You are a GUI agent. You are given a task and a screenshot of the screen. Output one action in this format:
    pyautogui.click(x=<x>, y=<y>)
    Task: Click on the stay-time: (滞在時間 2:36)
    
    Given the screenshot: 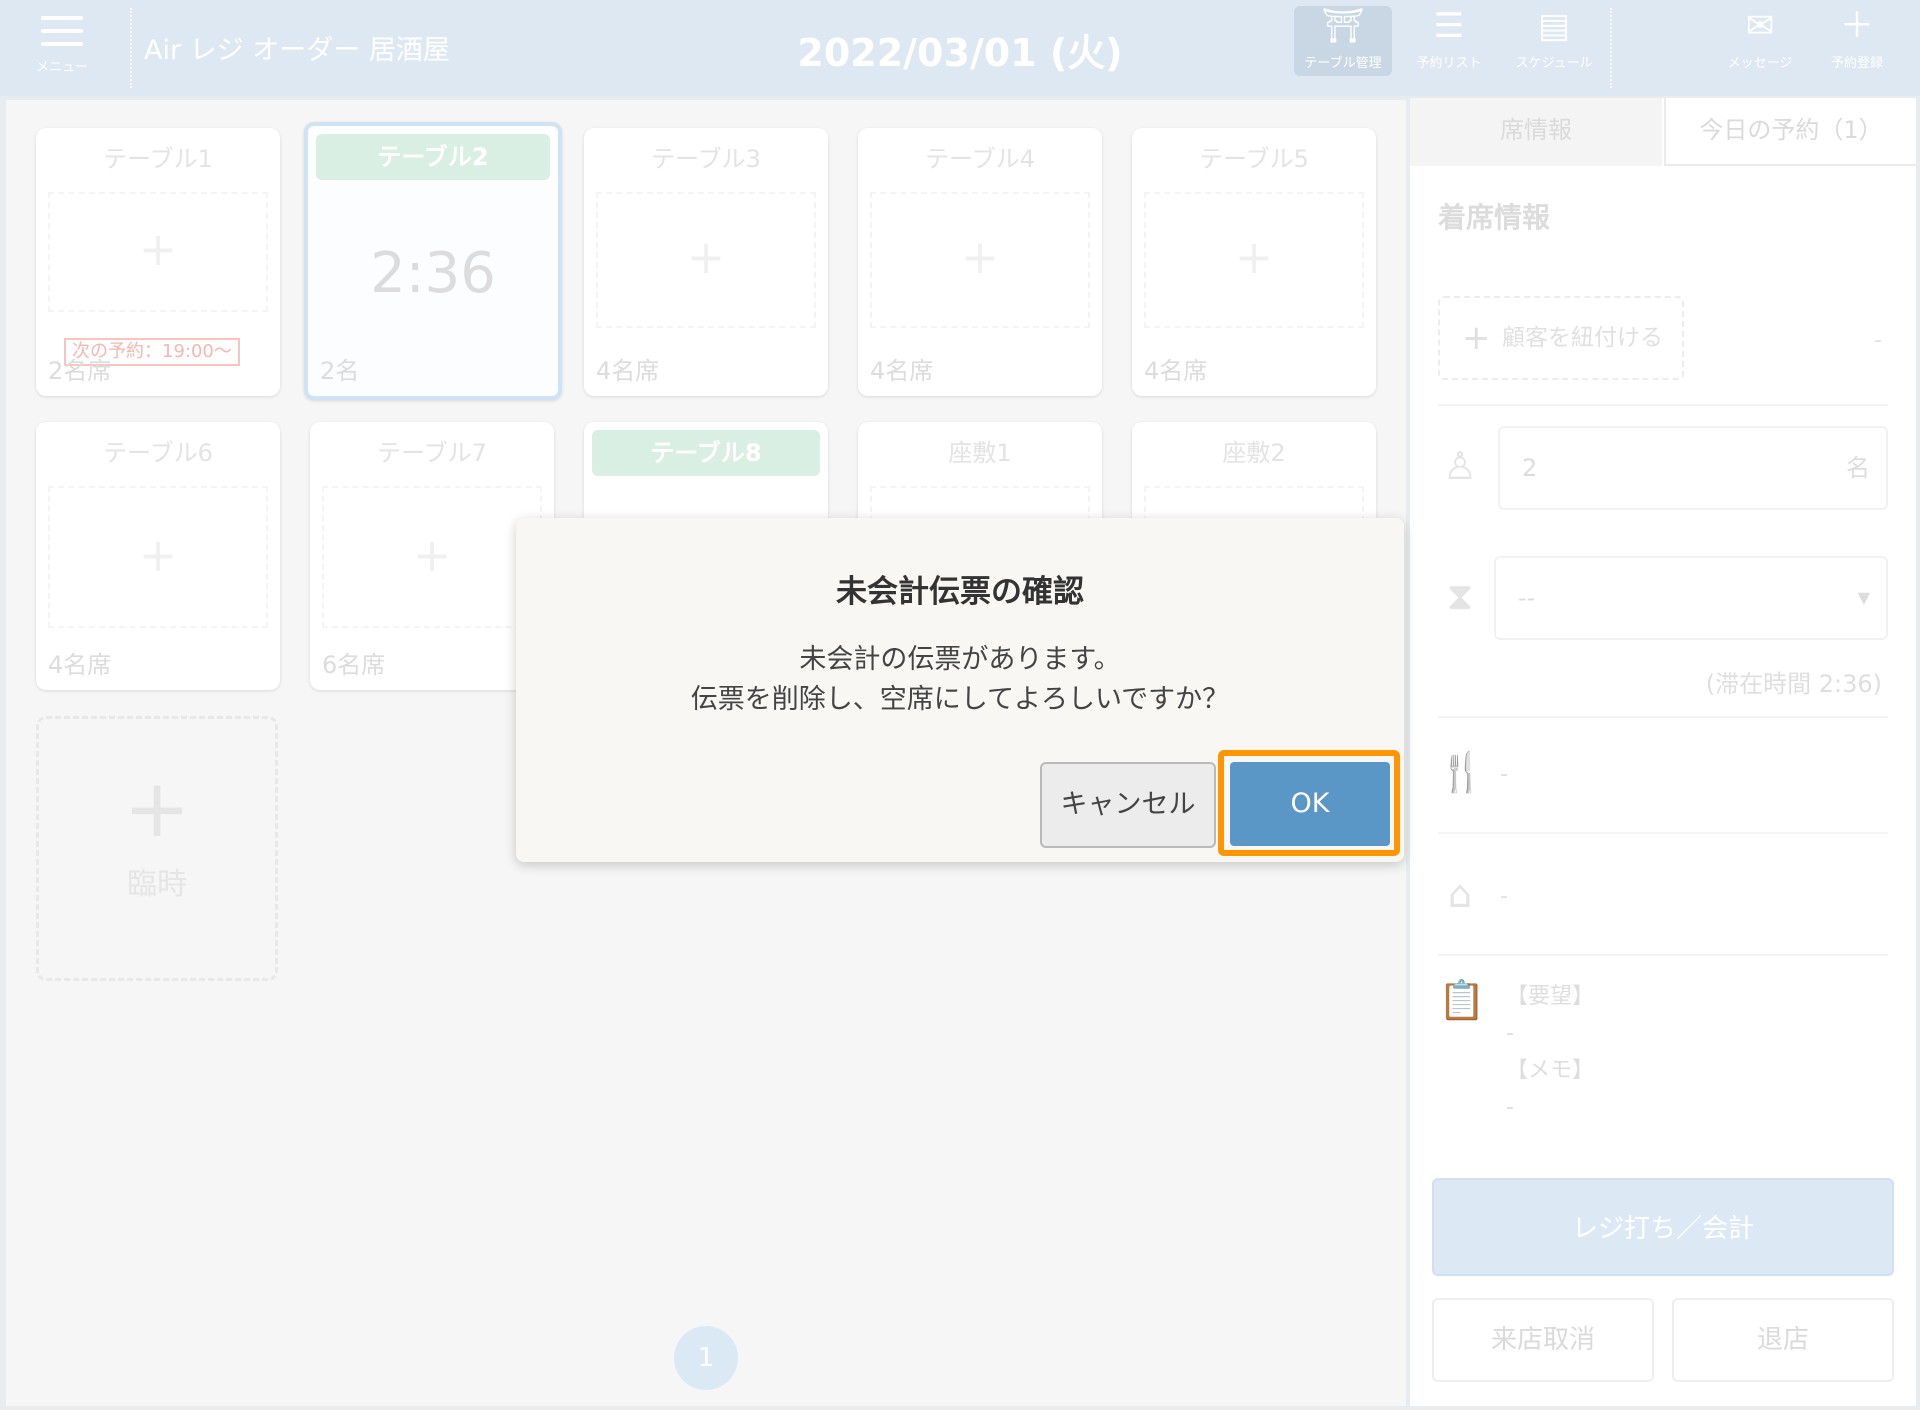 What is the action you would take?
    pyautogui.click(x=1793, y=684)
    